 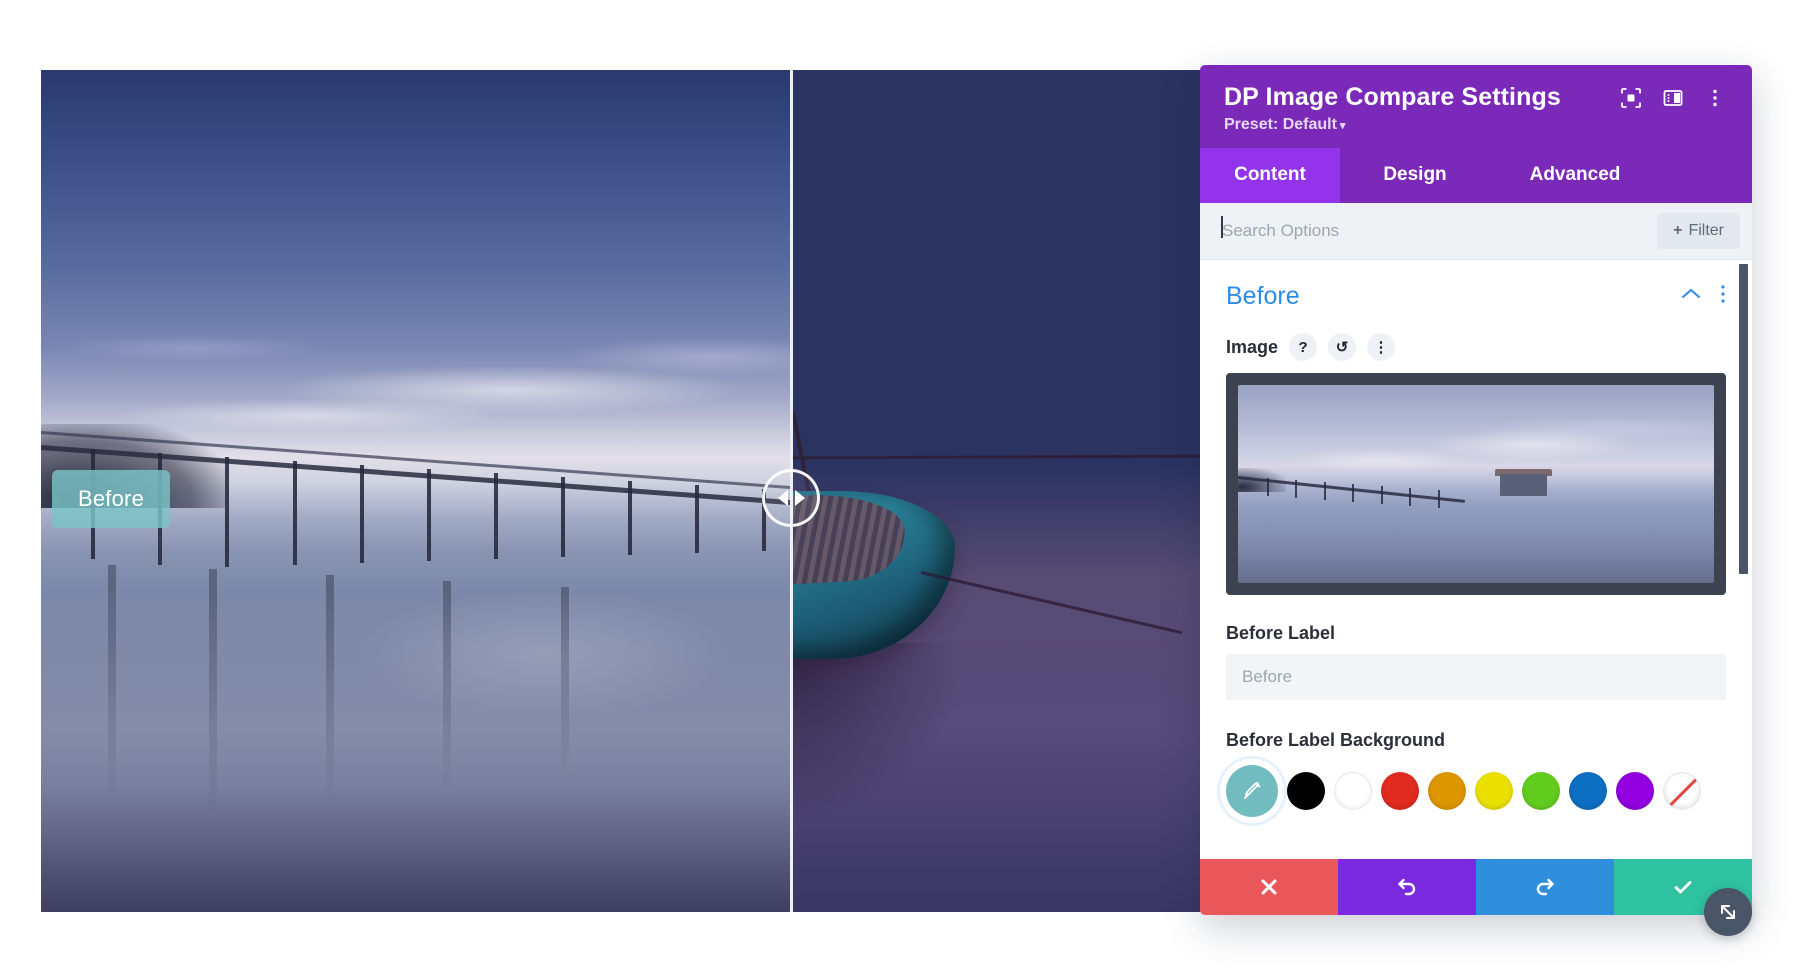 I want to click on preset-label: Preset: Default, so click(x=1280, y=124).